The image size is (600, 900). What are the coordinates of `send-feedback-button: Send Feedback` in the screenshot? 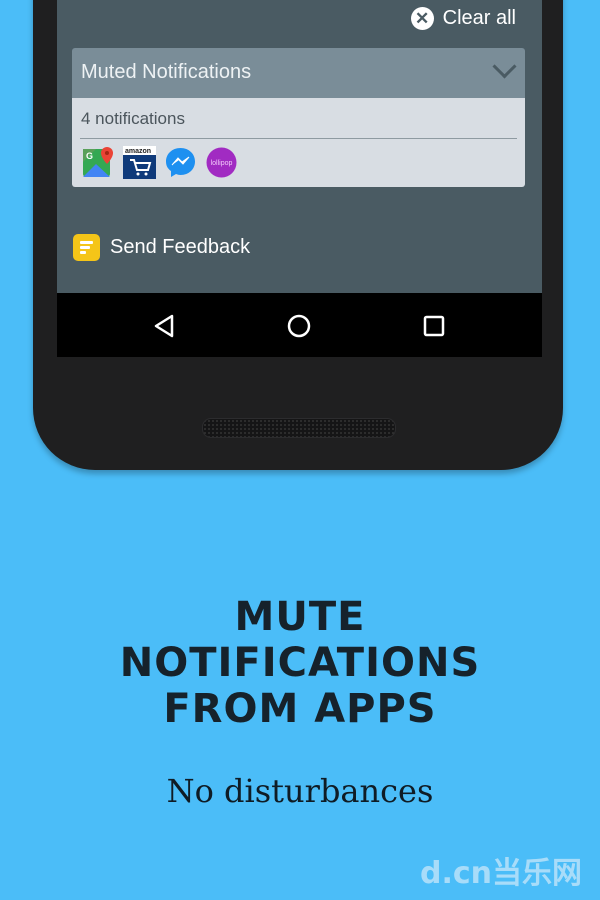 It's located at (161, 247).